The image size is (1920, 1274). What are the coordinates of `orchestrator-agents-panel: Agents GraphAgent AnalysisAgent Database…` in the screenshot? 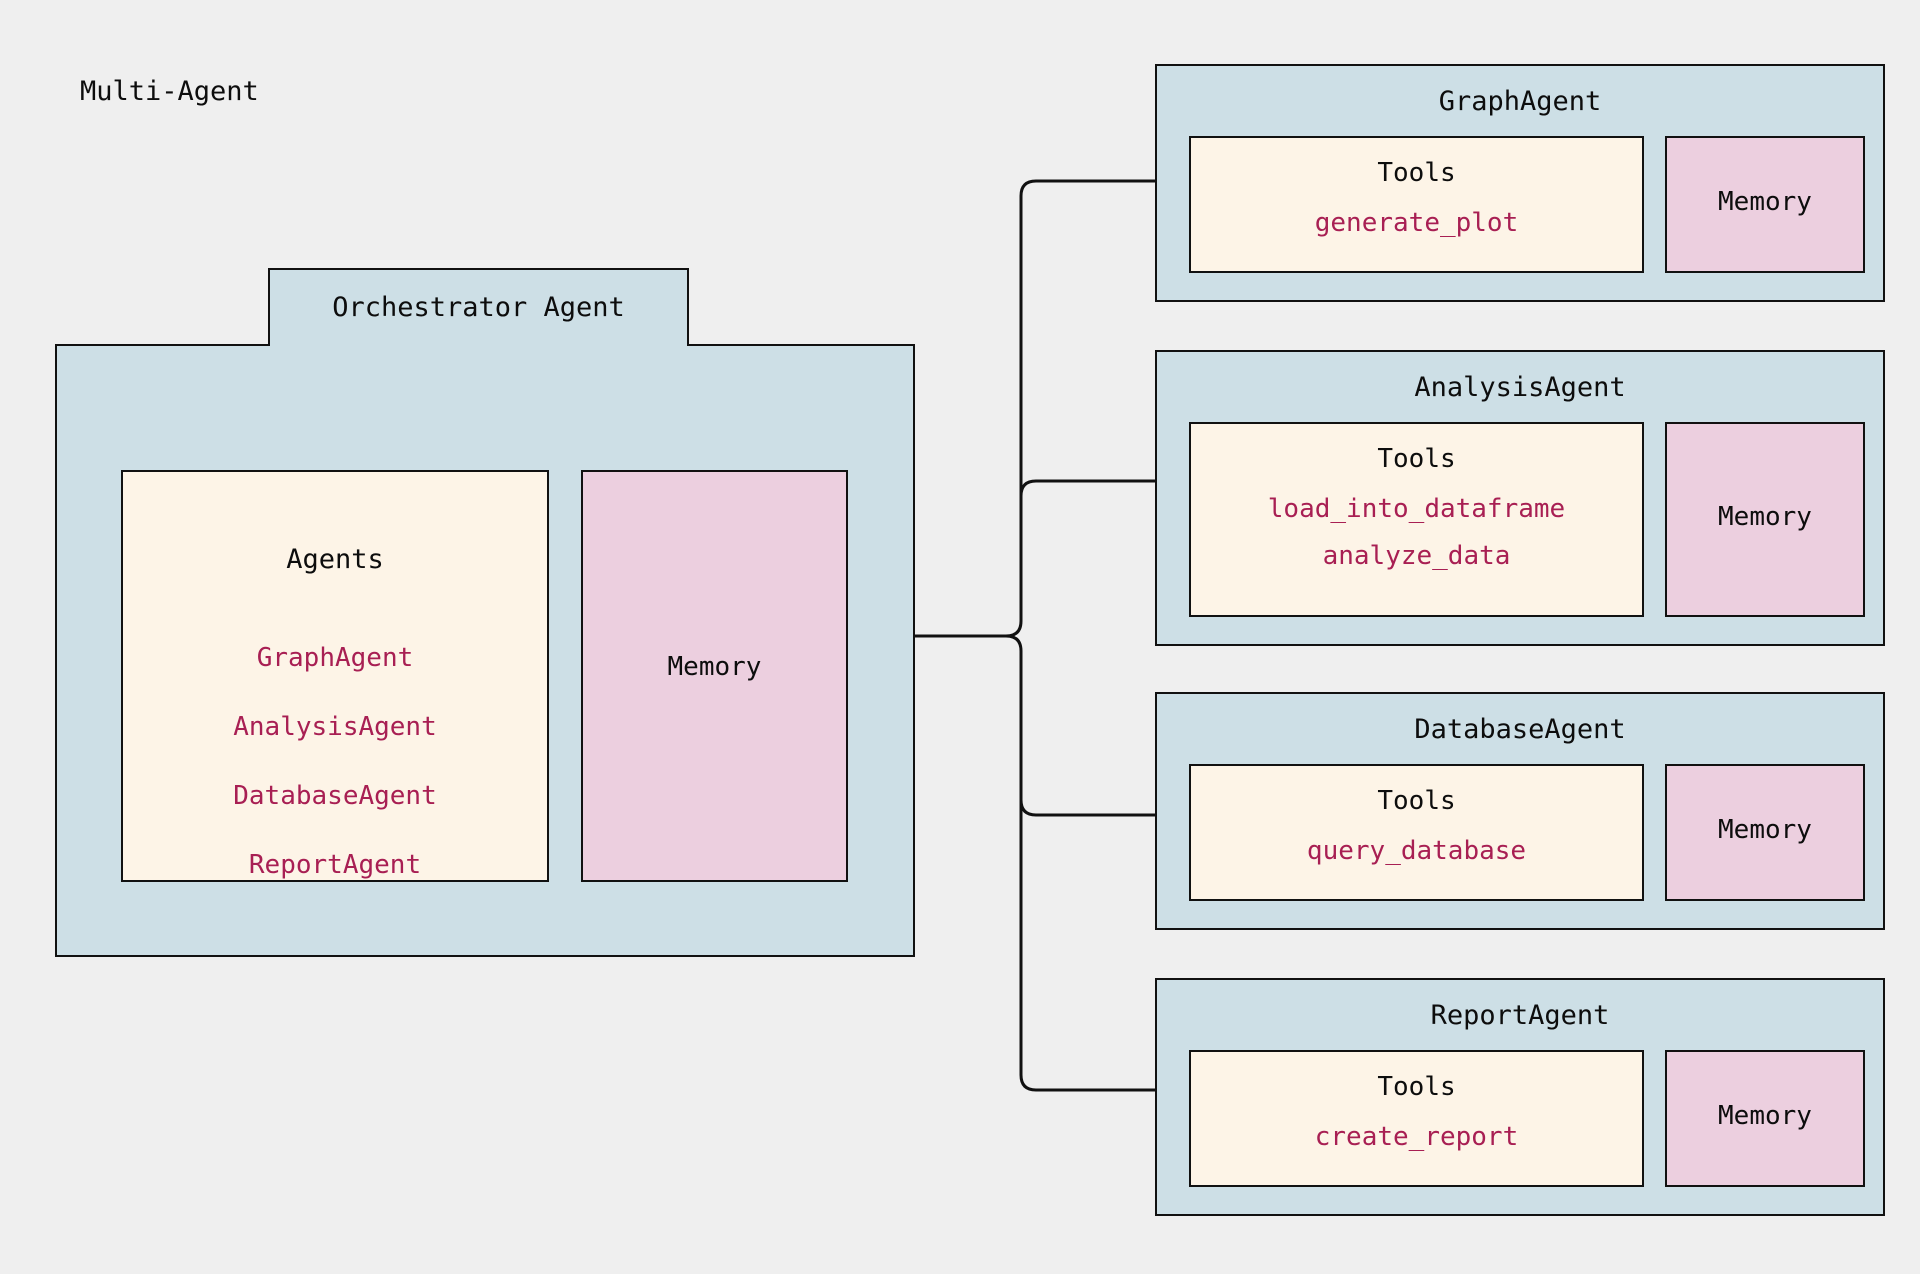 It's located at (335, 676).